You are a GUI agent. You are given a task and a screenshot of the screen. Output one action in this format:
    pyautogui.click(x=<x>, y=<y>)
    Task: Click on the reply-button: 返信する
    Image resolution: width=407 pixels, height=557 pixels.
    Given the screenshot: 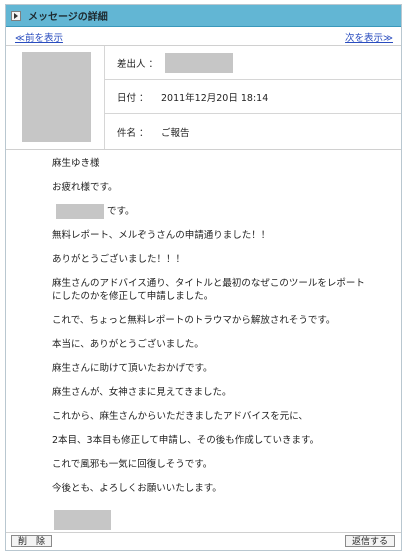 What is the action you would take?
    pyautogui.click(x=369, y=541)
    